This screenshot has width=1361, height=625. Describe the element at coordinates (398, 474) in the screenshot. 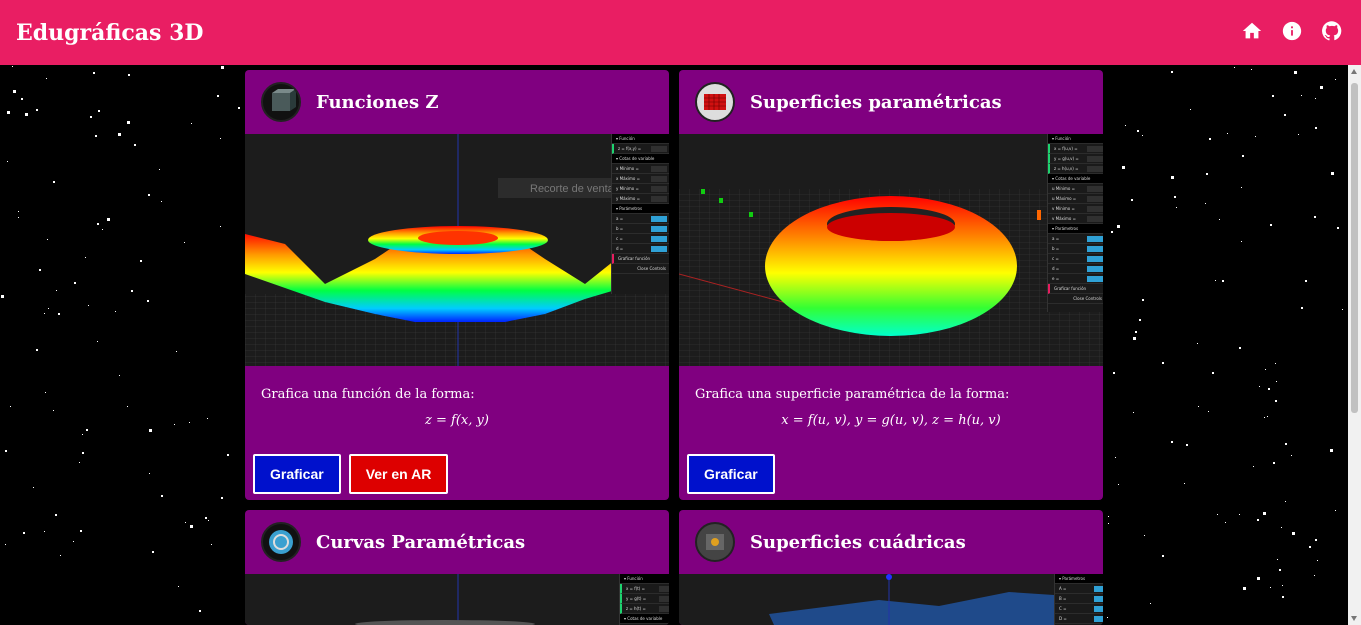

I see `ver-en-ar-button: Ver en AR` at that location.